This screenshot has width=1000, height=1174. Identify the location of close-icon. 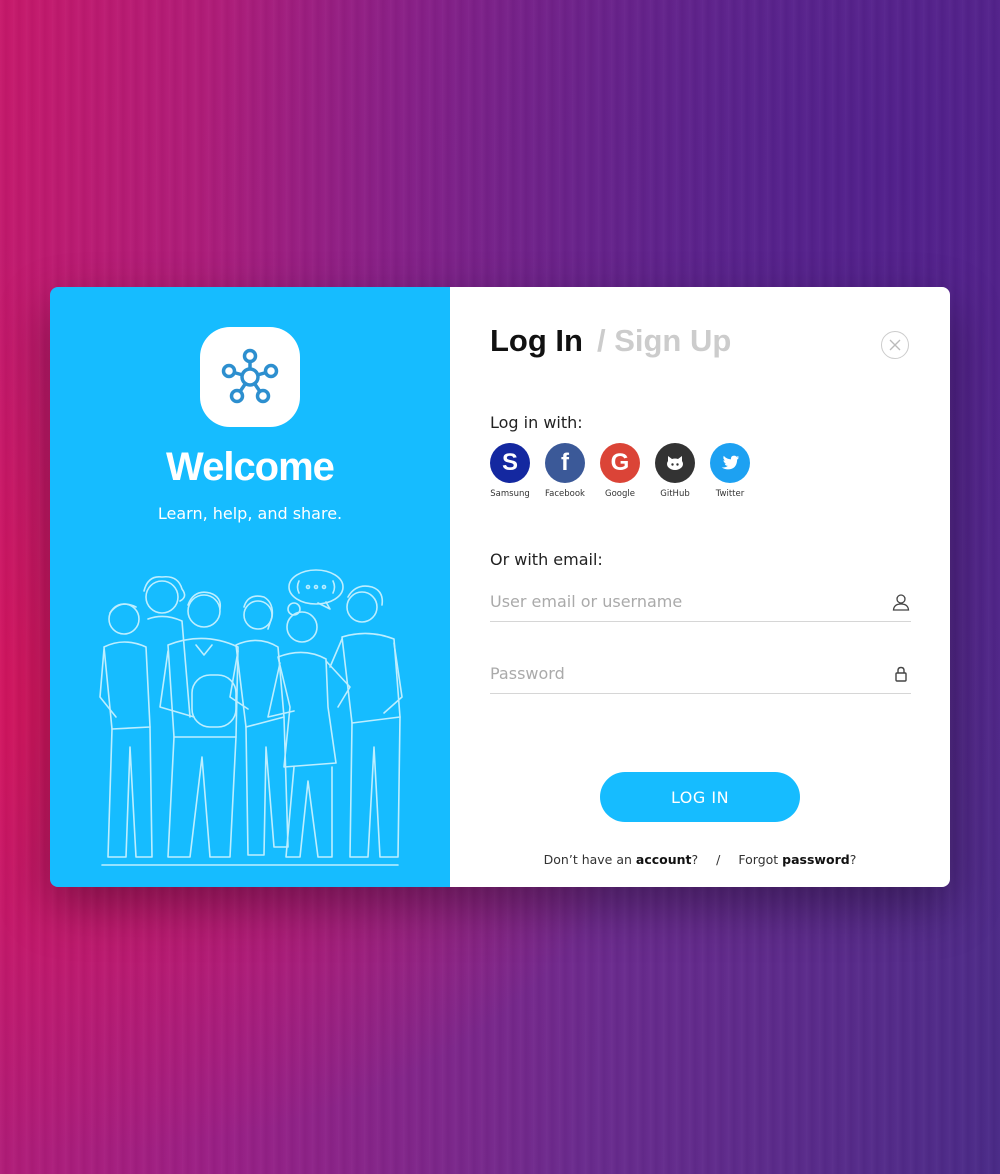
(895, 345).